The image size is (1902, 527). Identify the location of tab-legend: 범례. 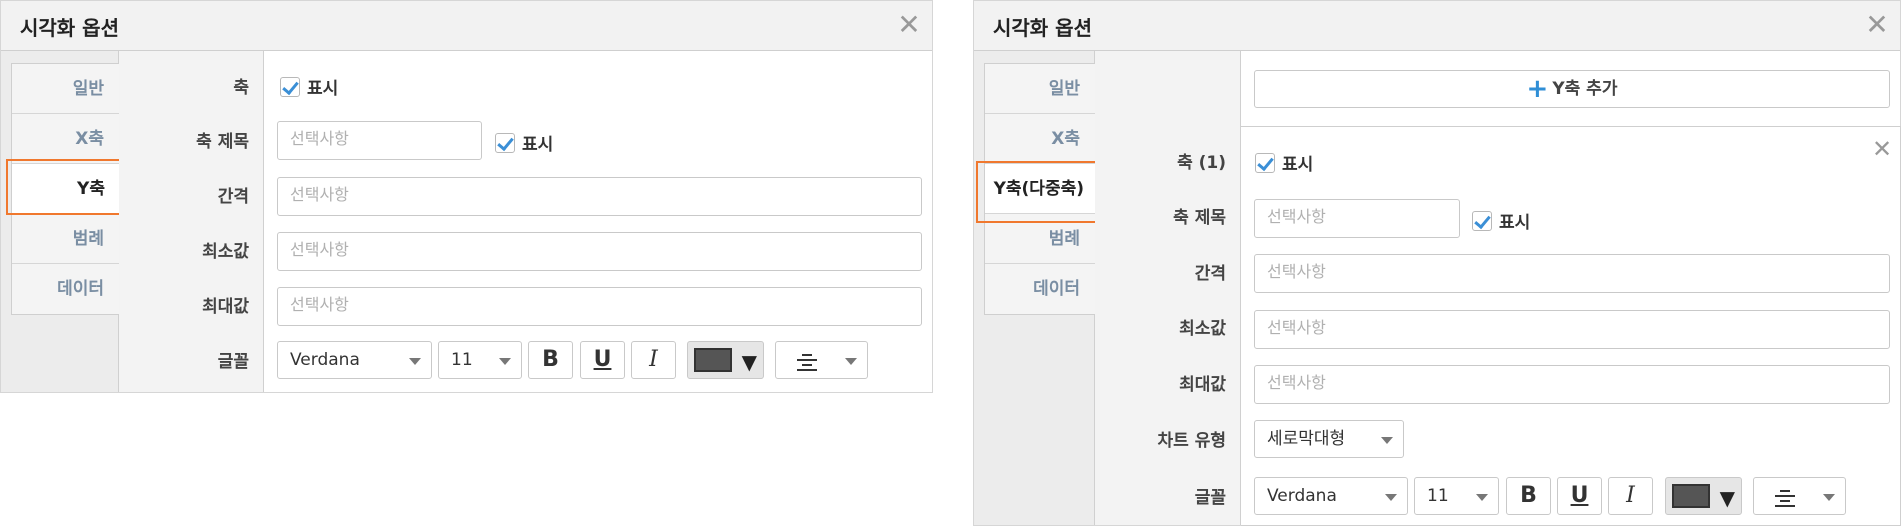
(65, 239).